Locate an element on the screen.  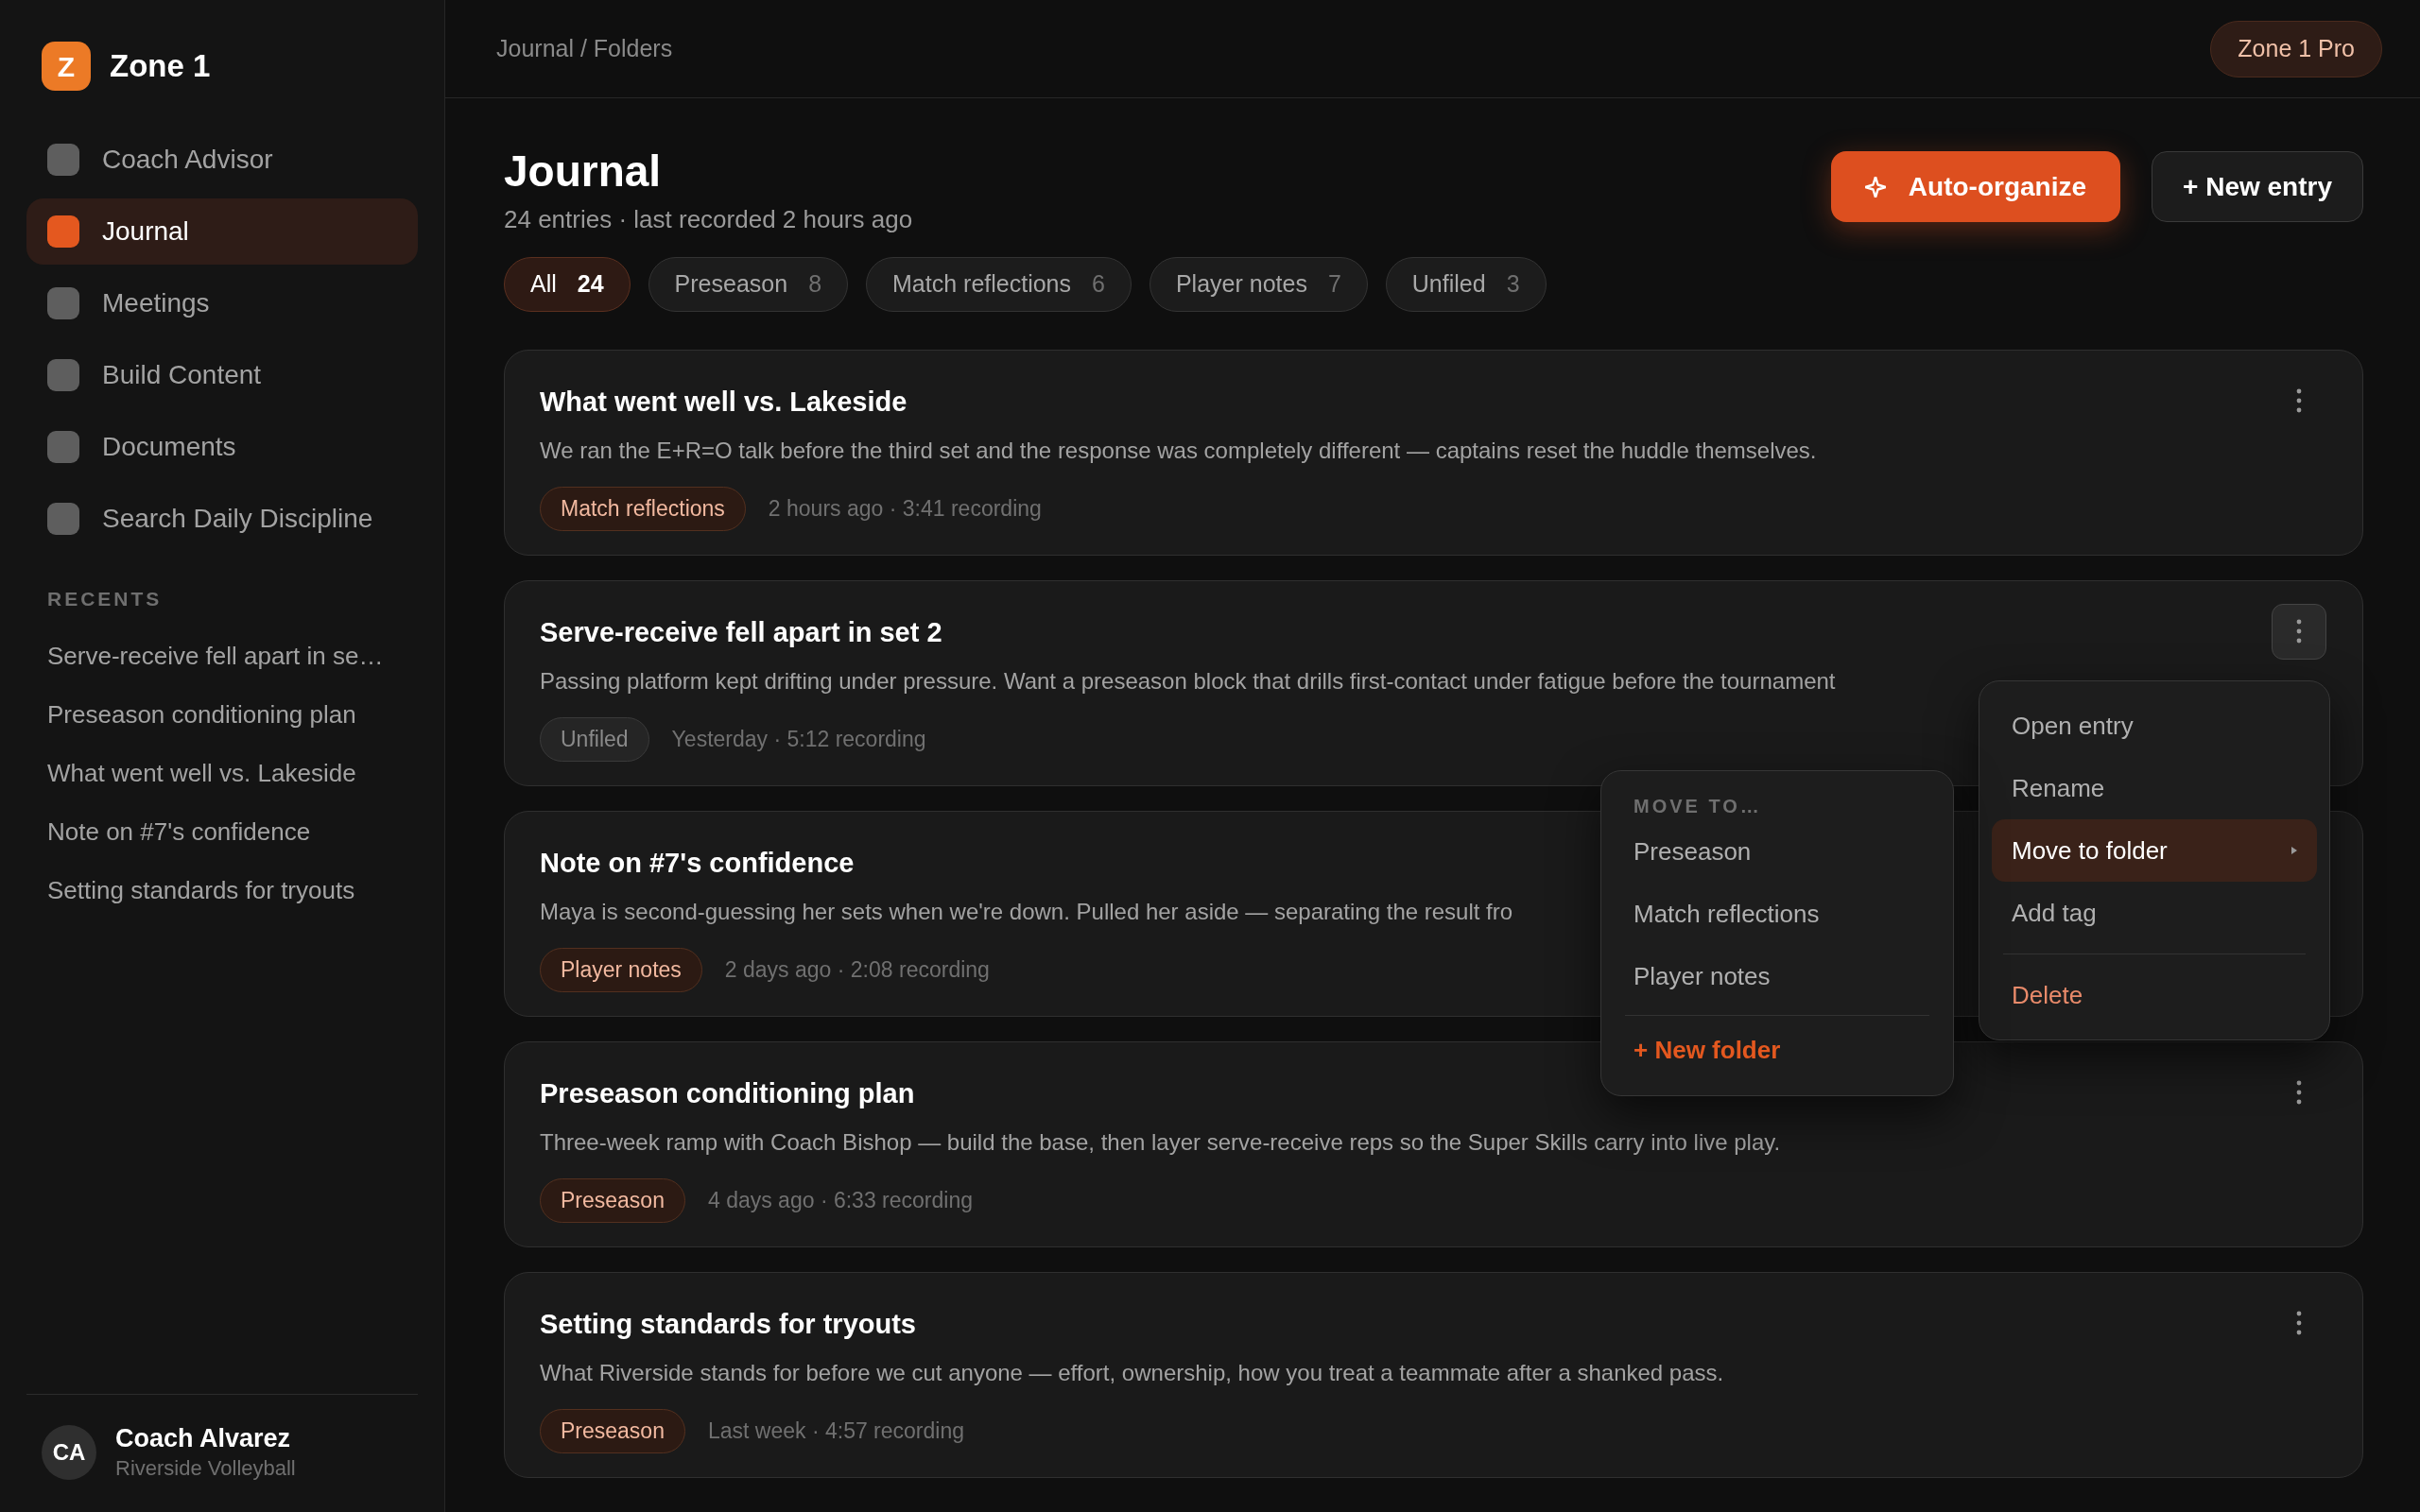
recent-item: What went well vs. Lakeside is located at coordinates (233, 773).